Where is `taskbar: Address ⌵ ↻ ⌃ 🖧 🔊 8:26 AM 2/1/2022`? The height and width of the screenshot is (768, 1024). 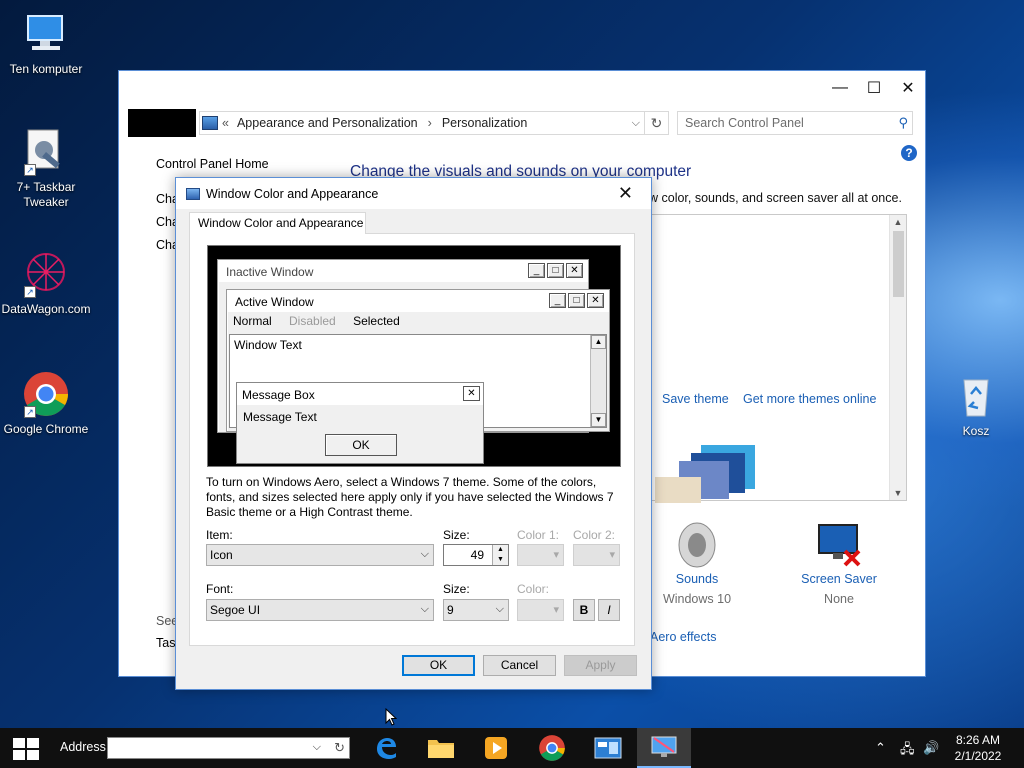
taskbar: Address ⌵ ↻ ⌃ 🖧 🔊 8:26 AM 2/1/2022 is located at coordinates (512, 748).